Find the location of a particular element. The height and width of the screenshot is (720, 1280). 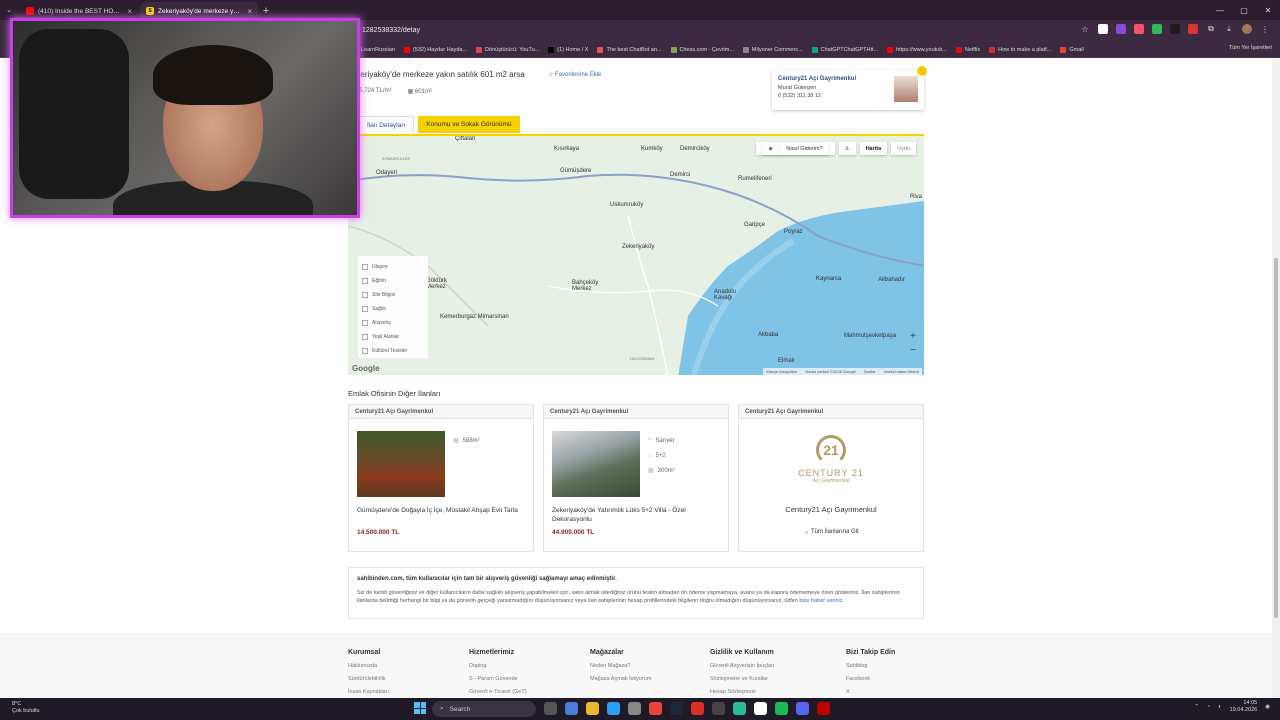

all-listings-link: → Tüm İlanlarına Git is located at coordinates (831, 532).